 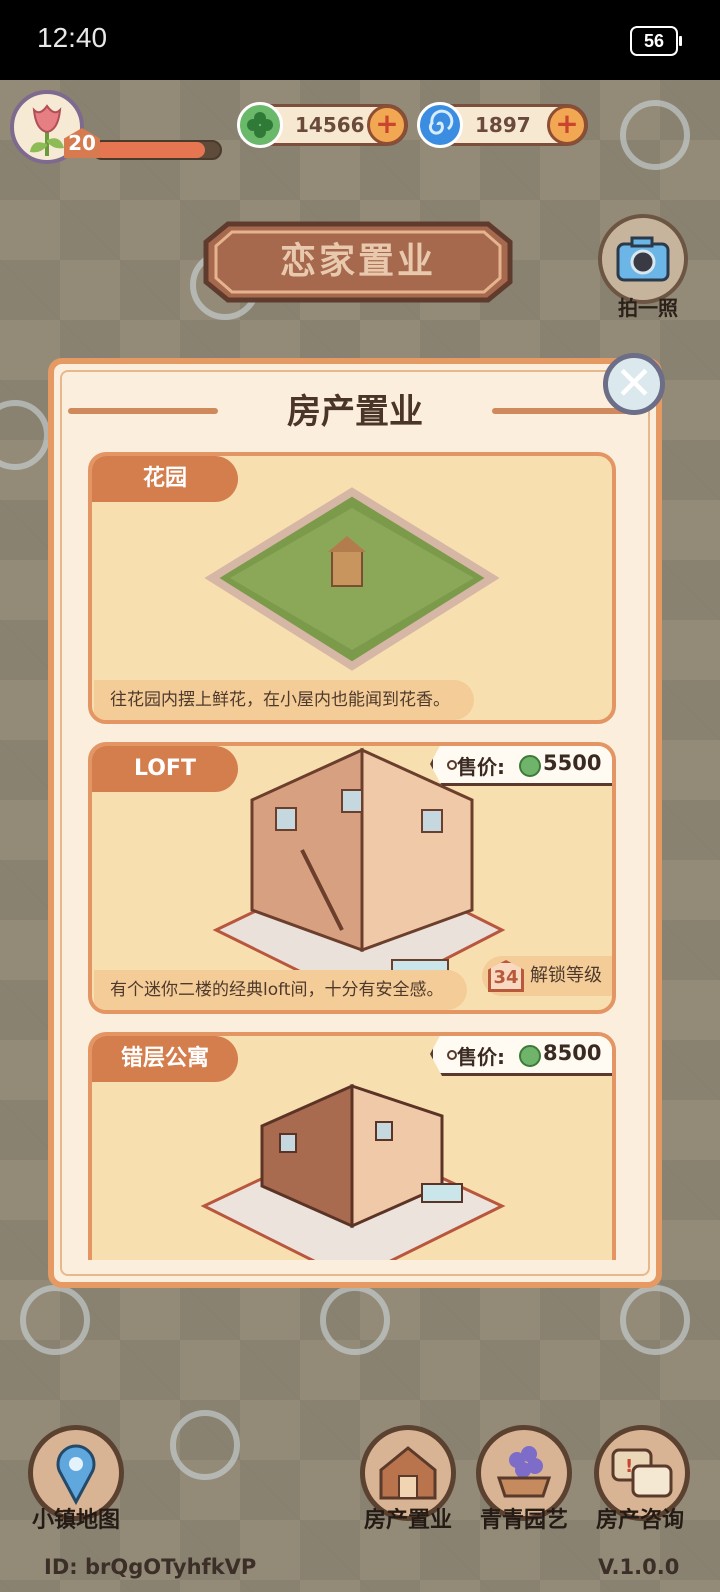 What do you see at coordinates (639, 1520) in the screenshot?
I see `consult-label: 房产咨询` at bounding box center [639, 1520].